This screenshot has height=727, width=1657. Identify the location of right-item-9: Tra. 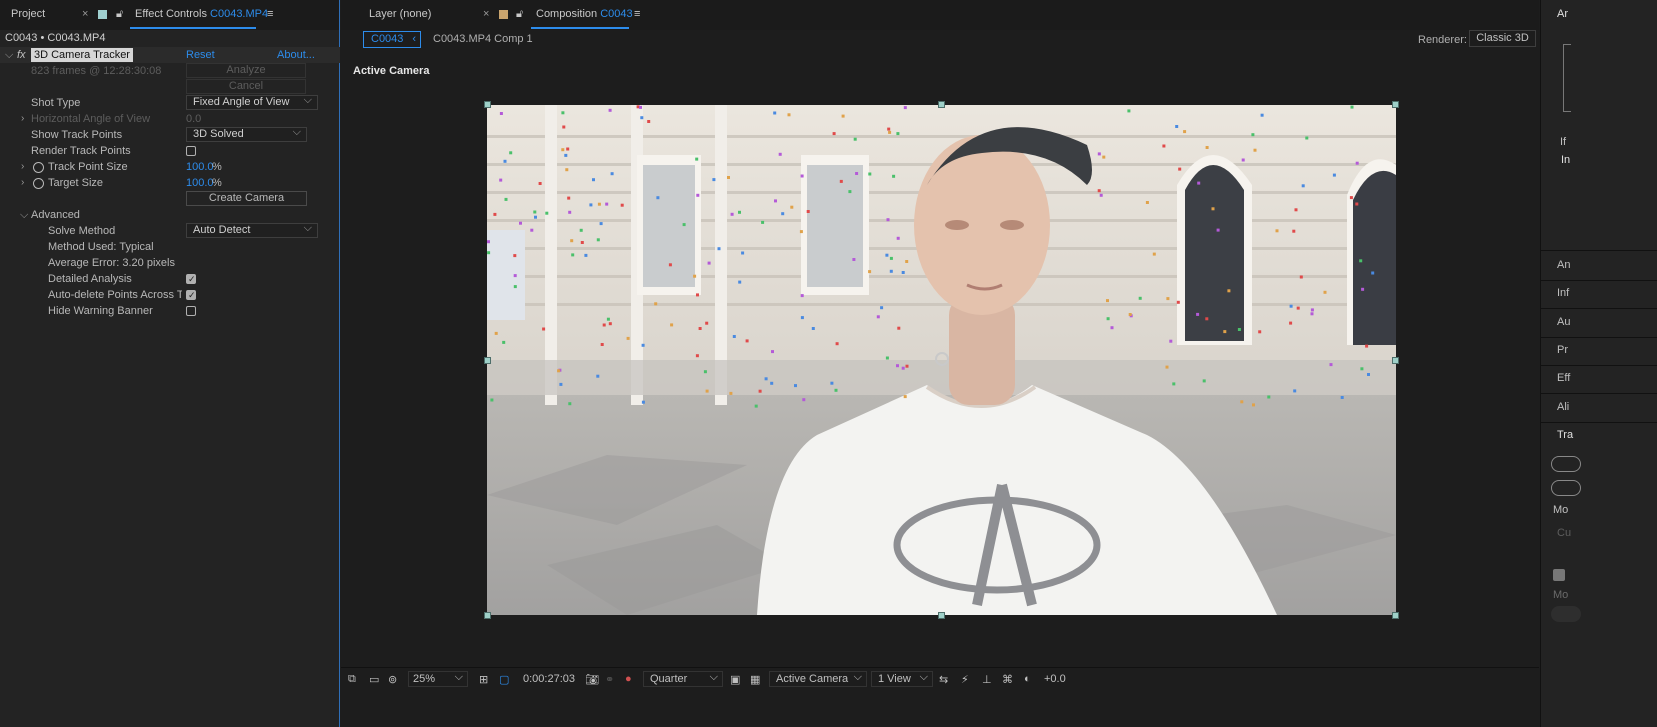
(1565, 435).